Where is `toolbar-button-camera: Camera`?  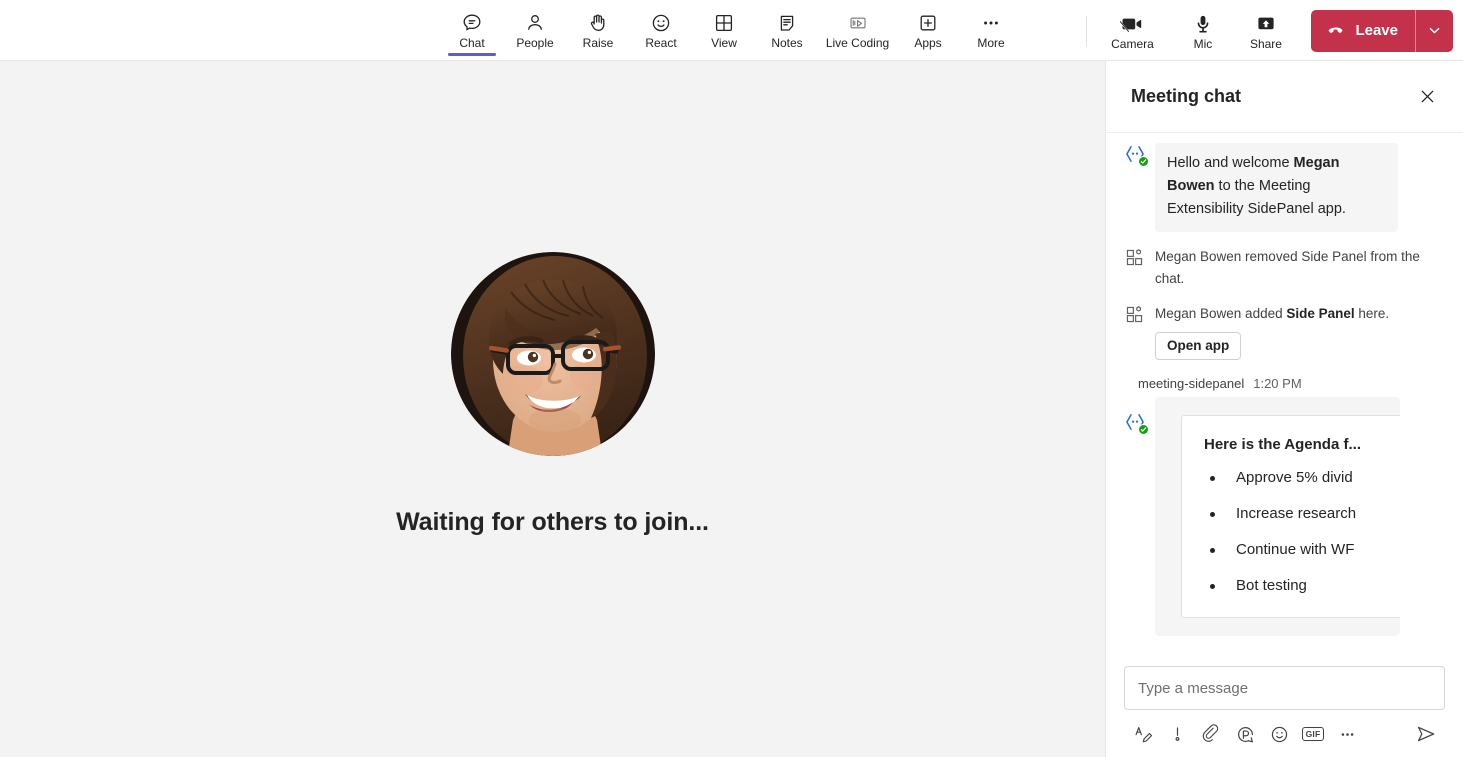 toolbar-button-camera: Camera is located at coordinates (1132, 30).